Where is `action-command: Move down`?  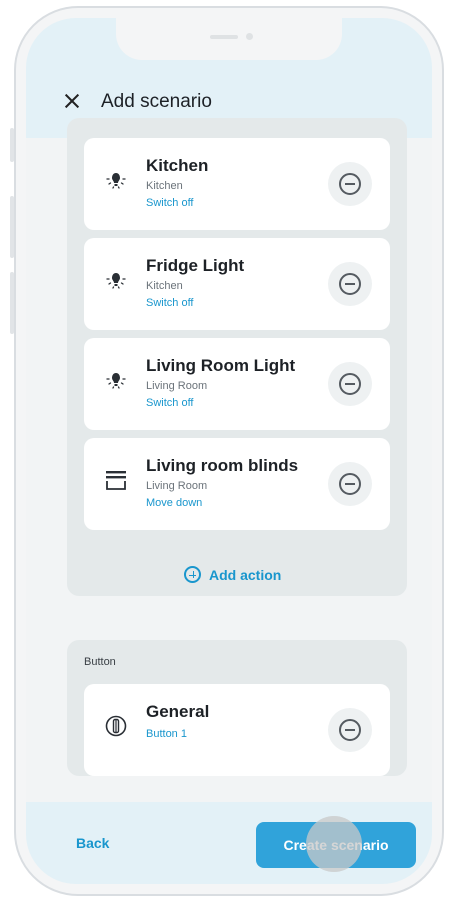 action-command: Move down is located at coordinates (174, 503).